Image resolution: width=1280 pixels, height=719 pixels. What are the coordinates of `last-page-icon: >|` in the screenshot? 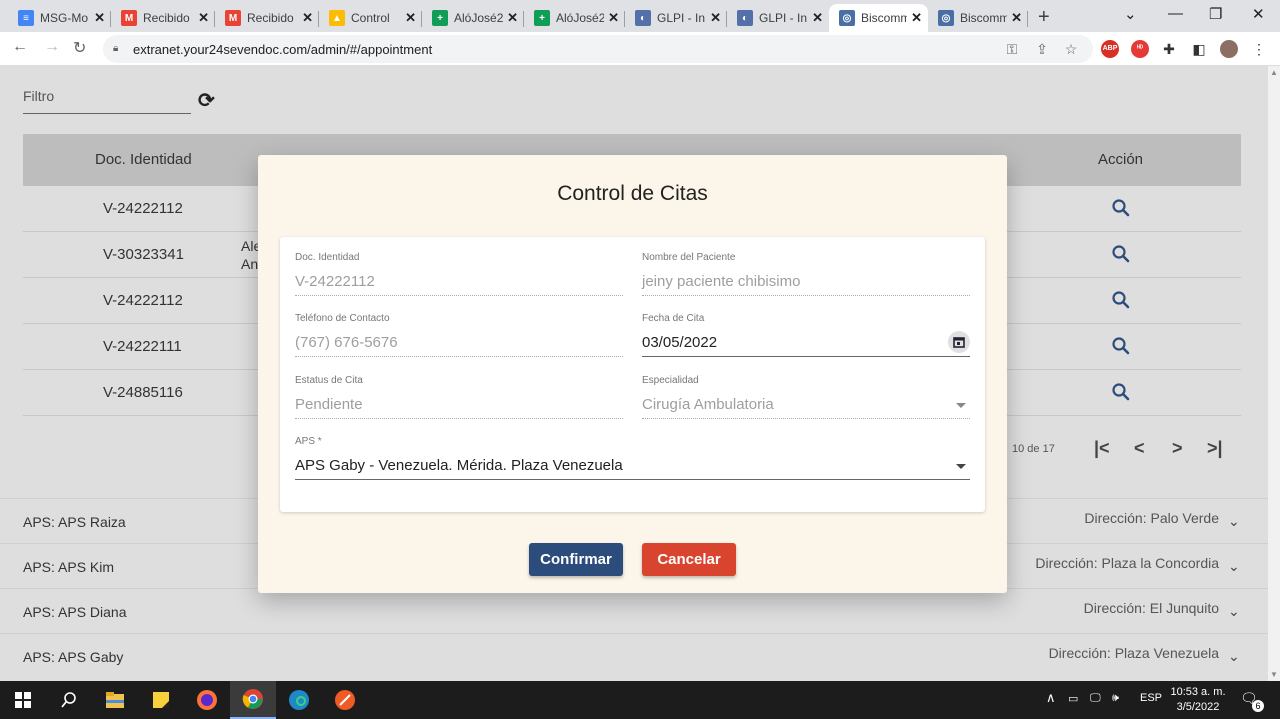 It's located at (1215, 448).